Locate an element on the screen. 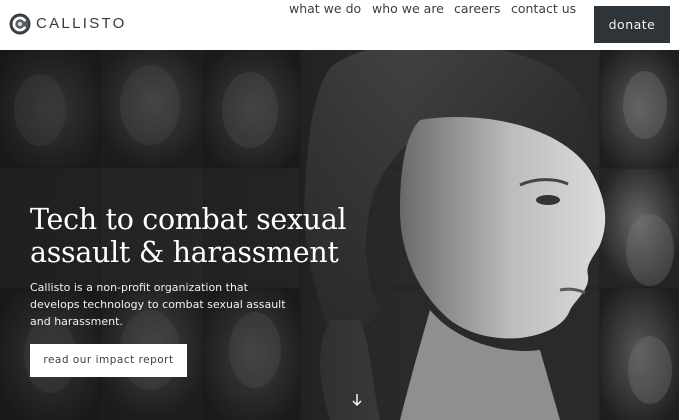 This screenshot has width=679, height=420. arrow-down-icon is located at coordinates (357, 400).